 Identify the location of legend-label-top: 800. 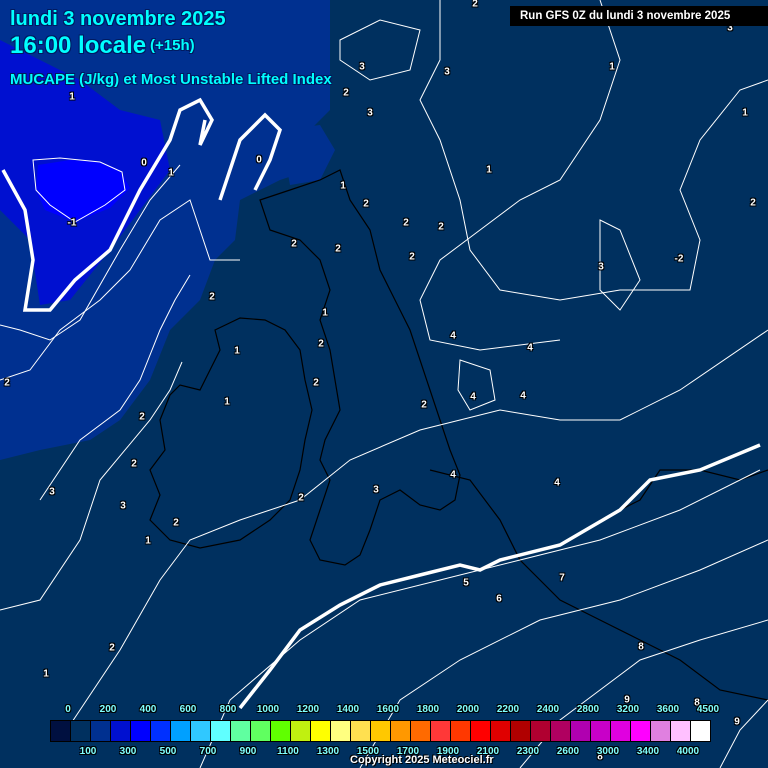
(228, 709).